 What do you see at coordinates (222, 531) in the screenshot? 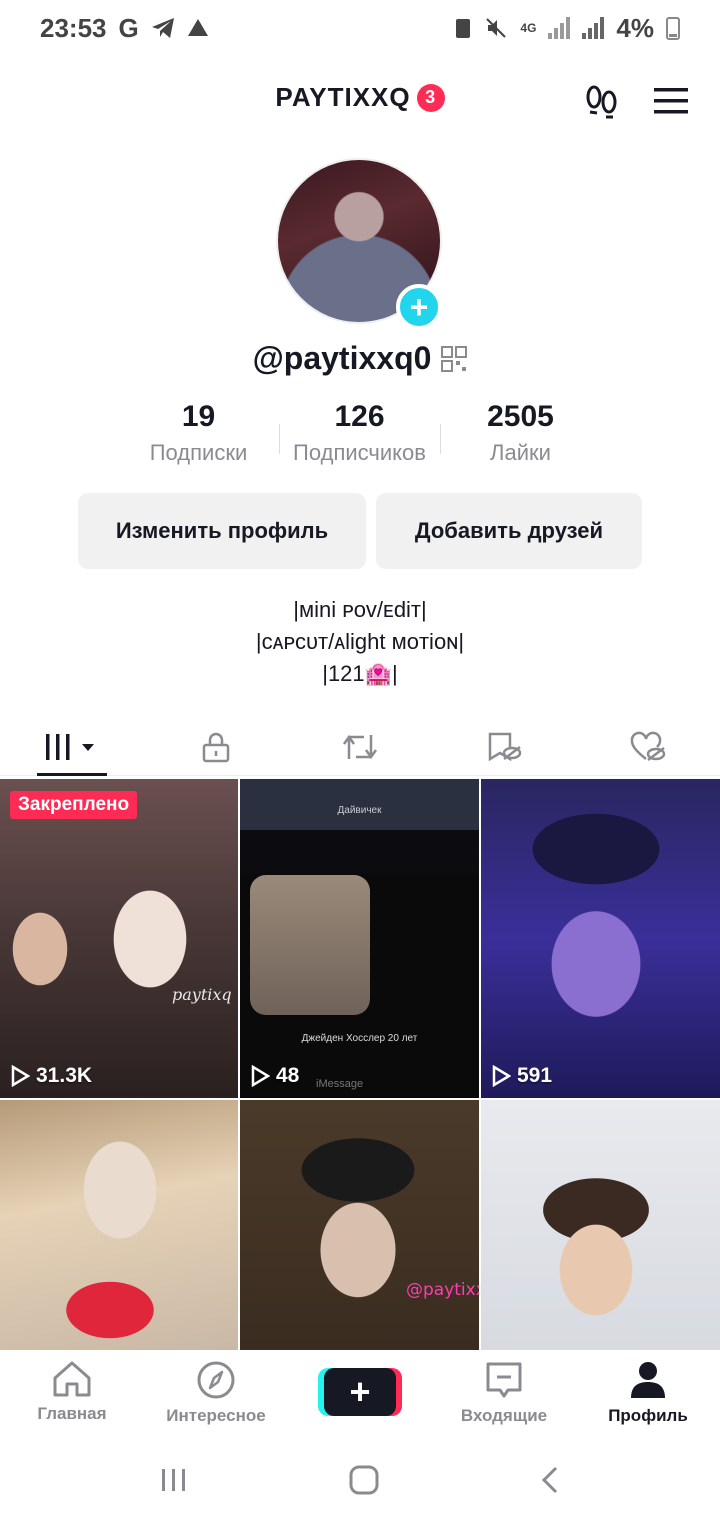
I see `edit-profile-button: Изменить профиль` at bounding box center [222, 531].